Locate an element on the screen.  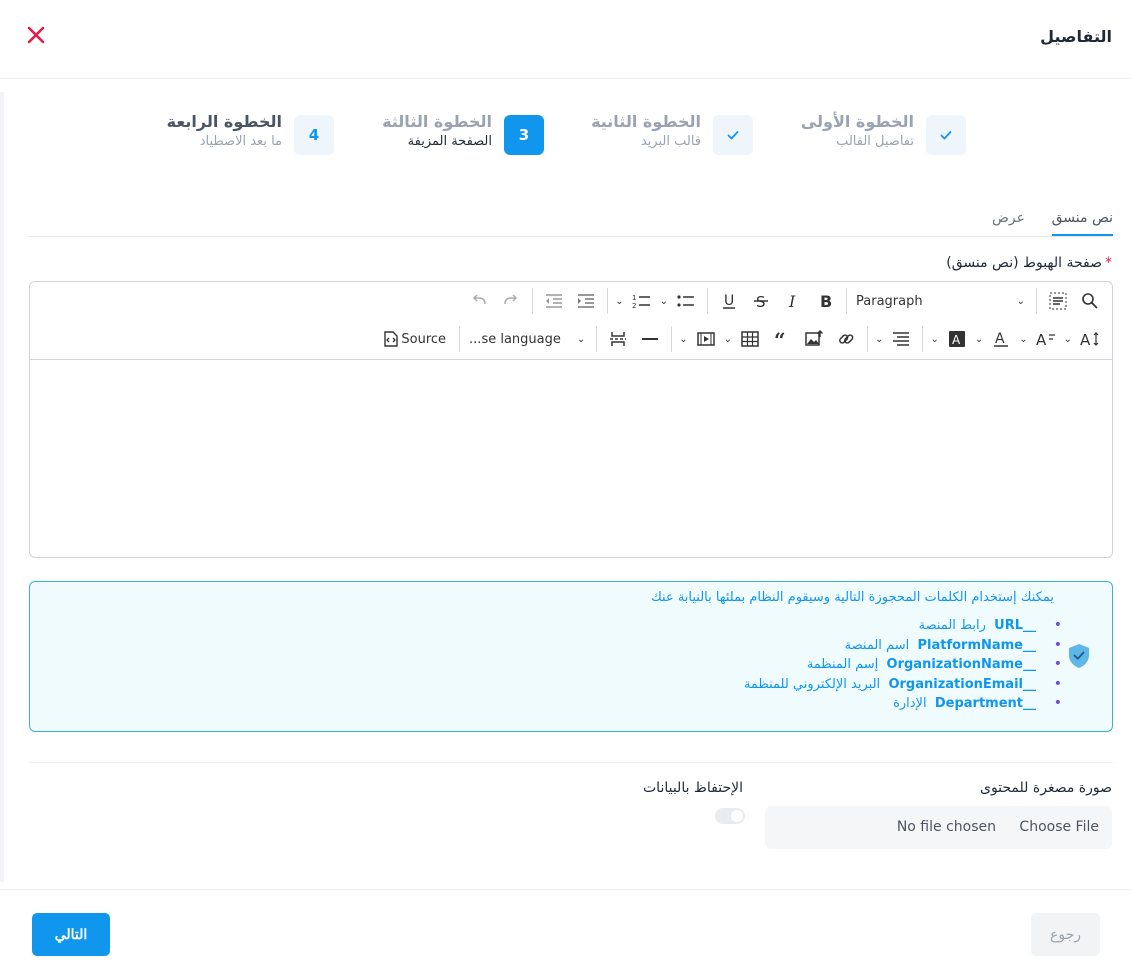
insert-image-icon is located at coordinates (814, 339).